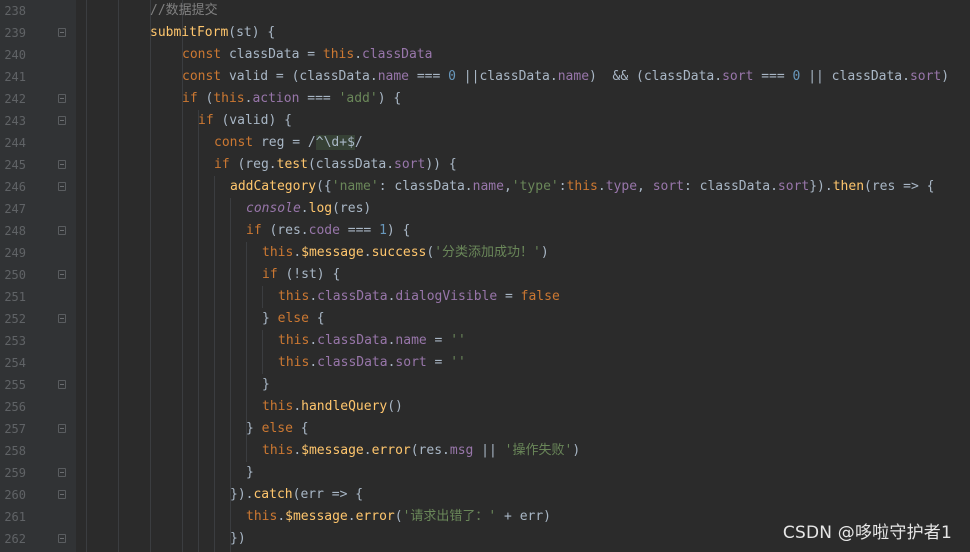 This screenshot has height=552, width=970. What do you see at coordinates (485, 363) in the screenshot?
I see `code-line: 254 this.classData.sort = ''` at bounding box center [485, 363].